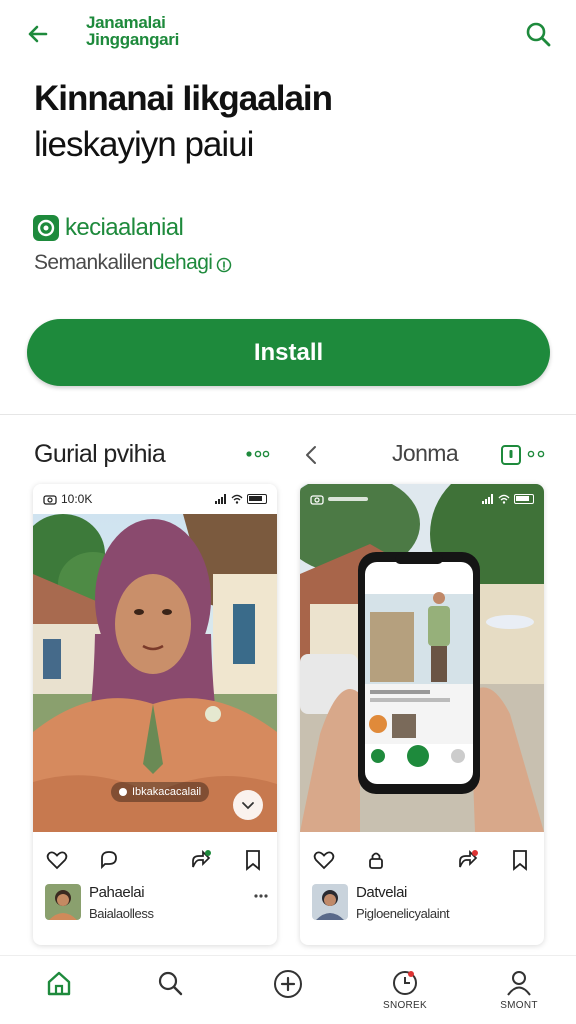 Image resolution: width=576 pixels, height=1024 pixels. I want to click on brand-logo: Janamalai Jinggangari, so click(132, 31).